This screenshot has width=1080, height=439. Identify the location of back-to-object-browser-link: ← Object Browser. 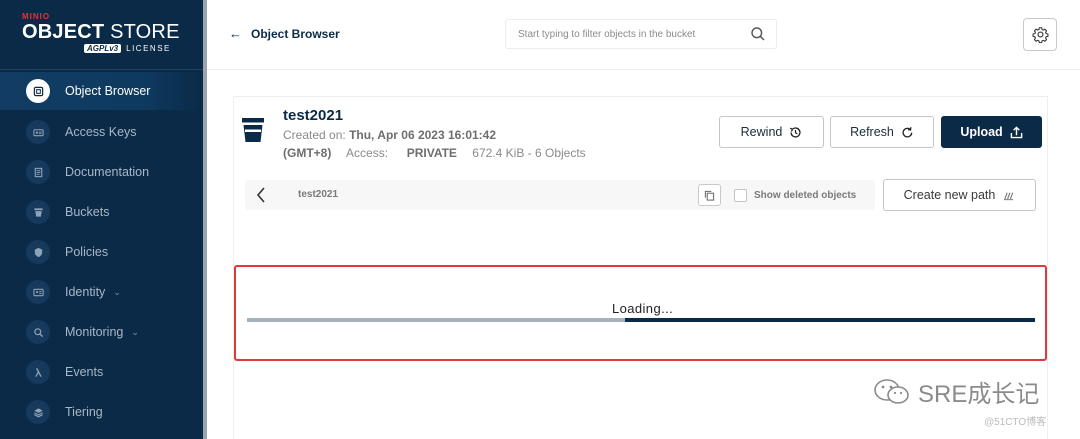
(284, 33).